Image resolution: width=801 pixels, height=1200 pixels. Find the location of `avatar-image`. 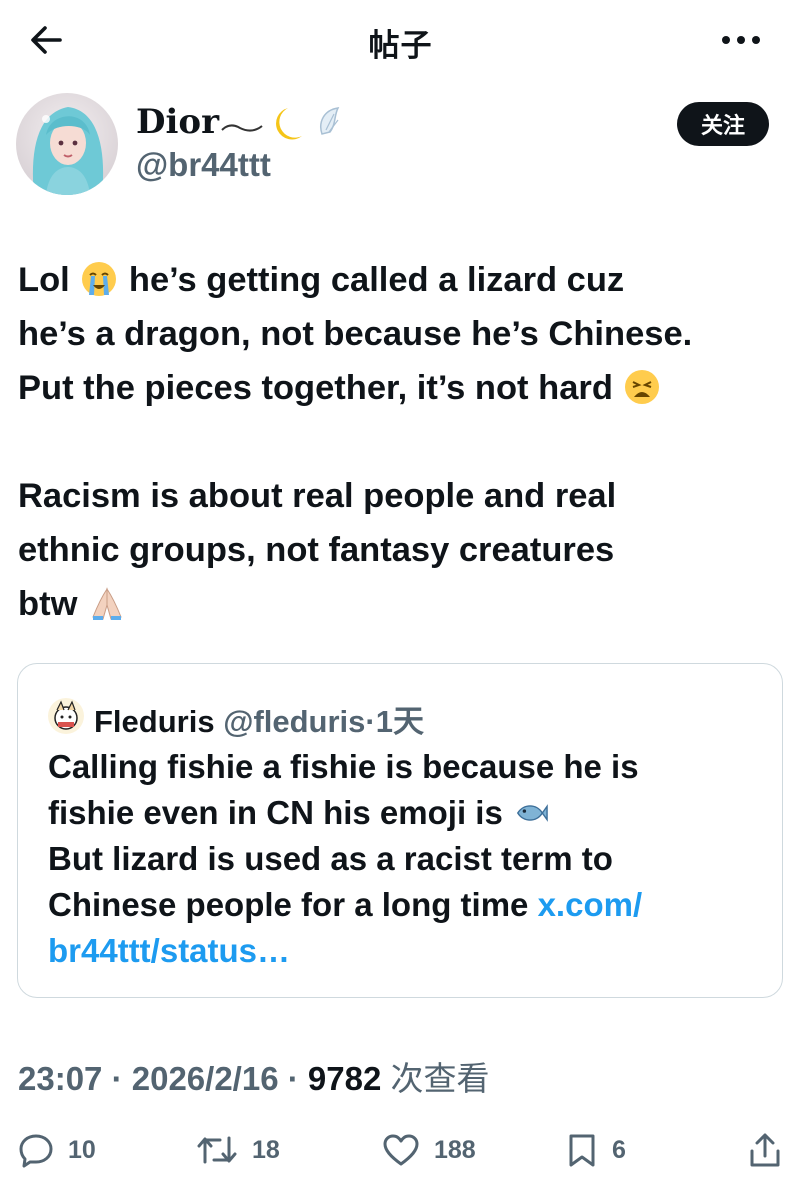

avatar-image is located at coordinates (67, 144).